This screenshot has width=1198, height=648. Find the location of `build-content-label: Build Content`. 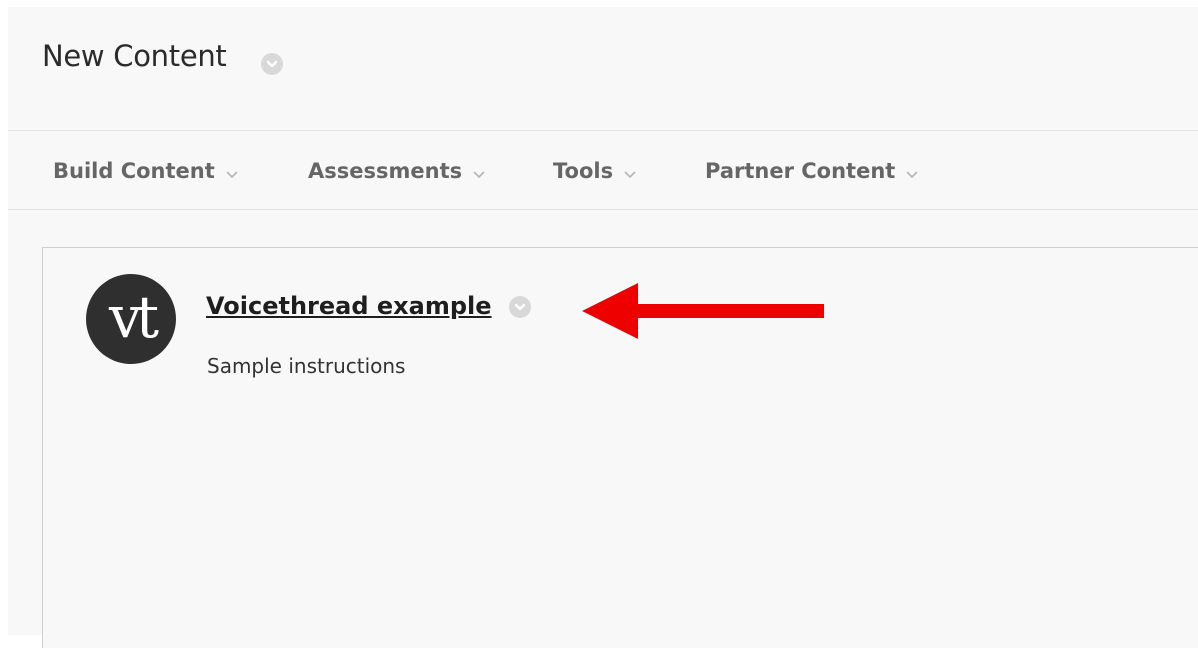

build-content-label: Build Content is located at coordinates (134, 171).